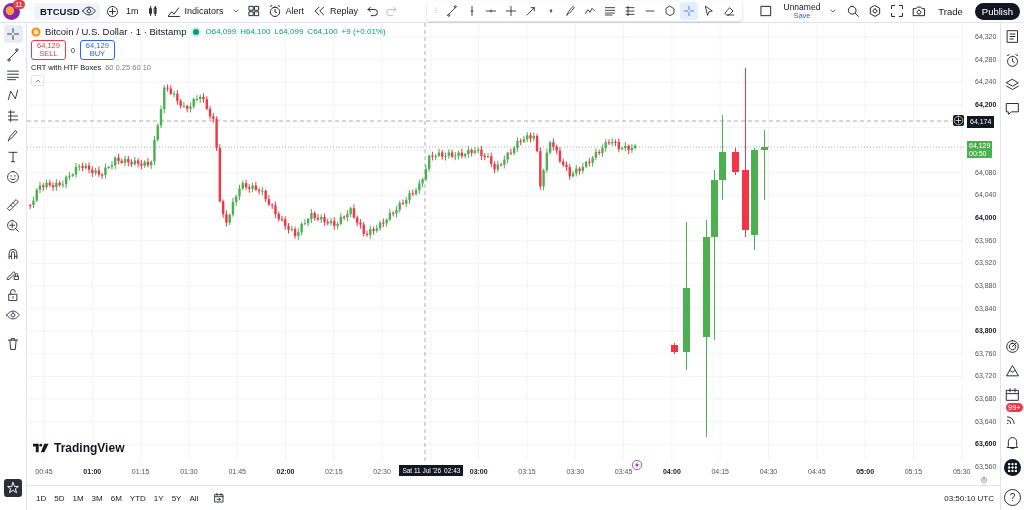 The width and height of the screenshot is (1024, 510). What do you see at coordinates (969, 498) in the screenshot?
I see `clock: 03:50:10 UTC` at bounding box center [969, 498].